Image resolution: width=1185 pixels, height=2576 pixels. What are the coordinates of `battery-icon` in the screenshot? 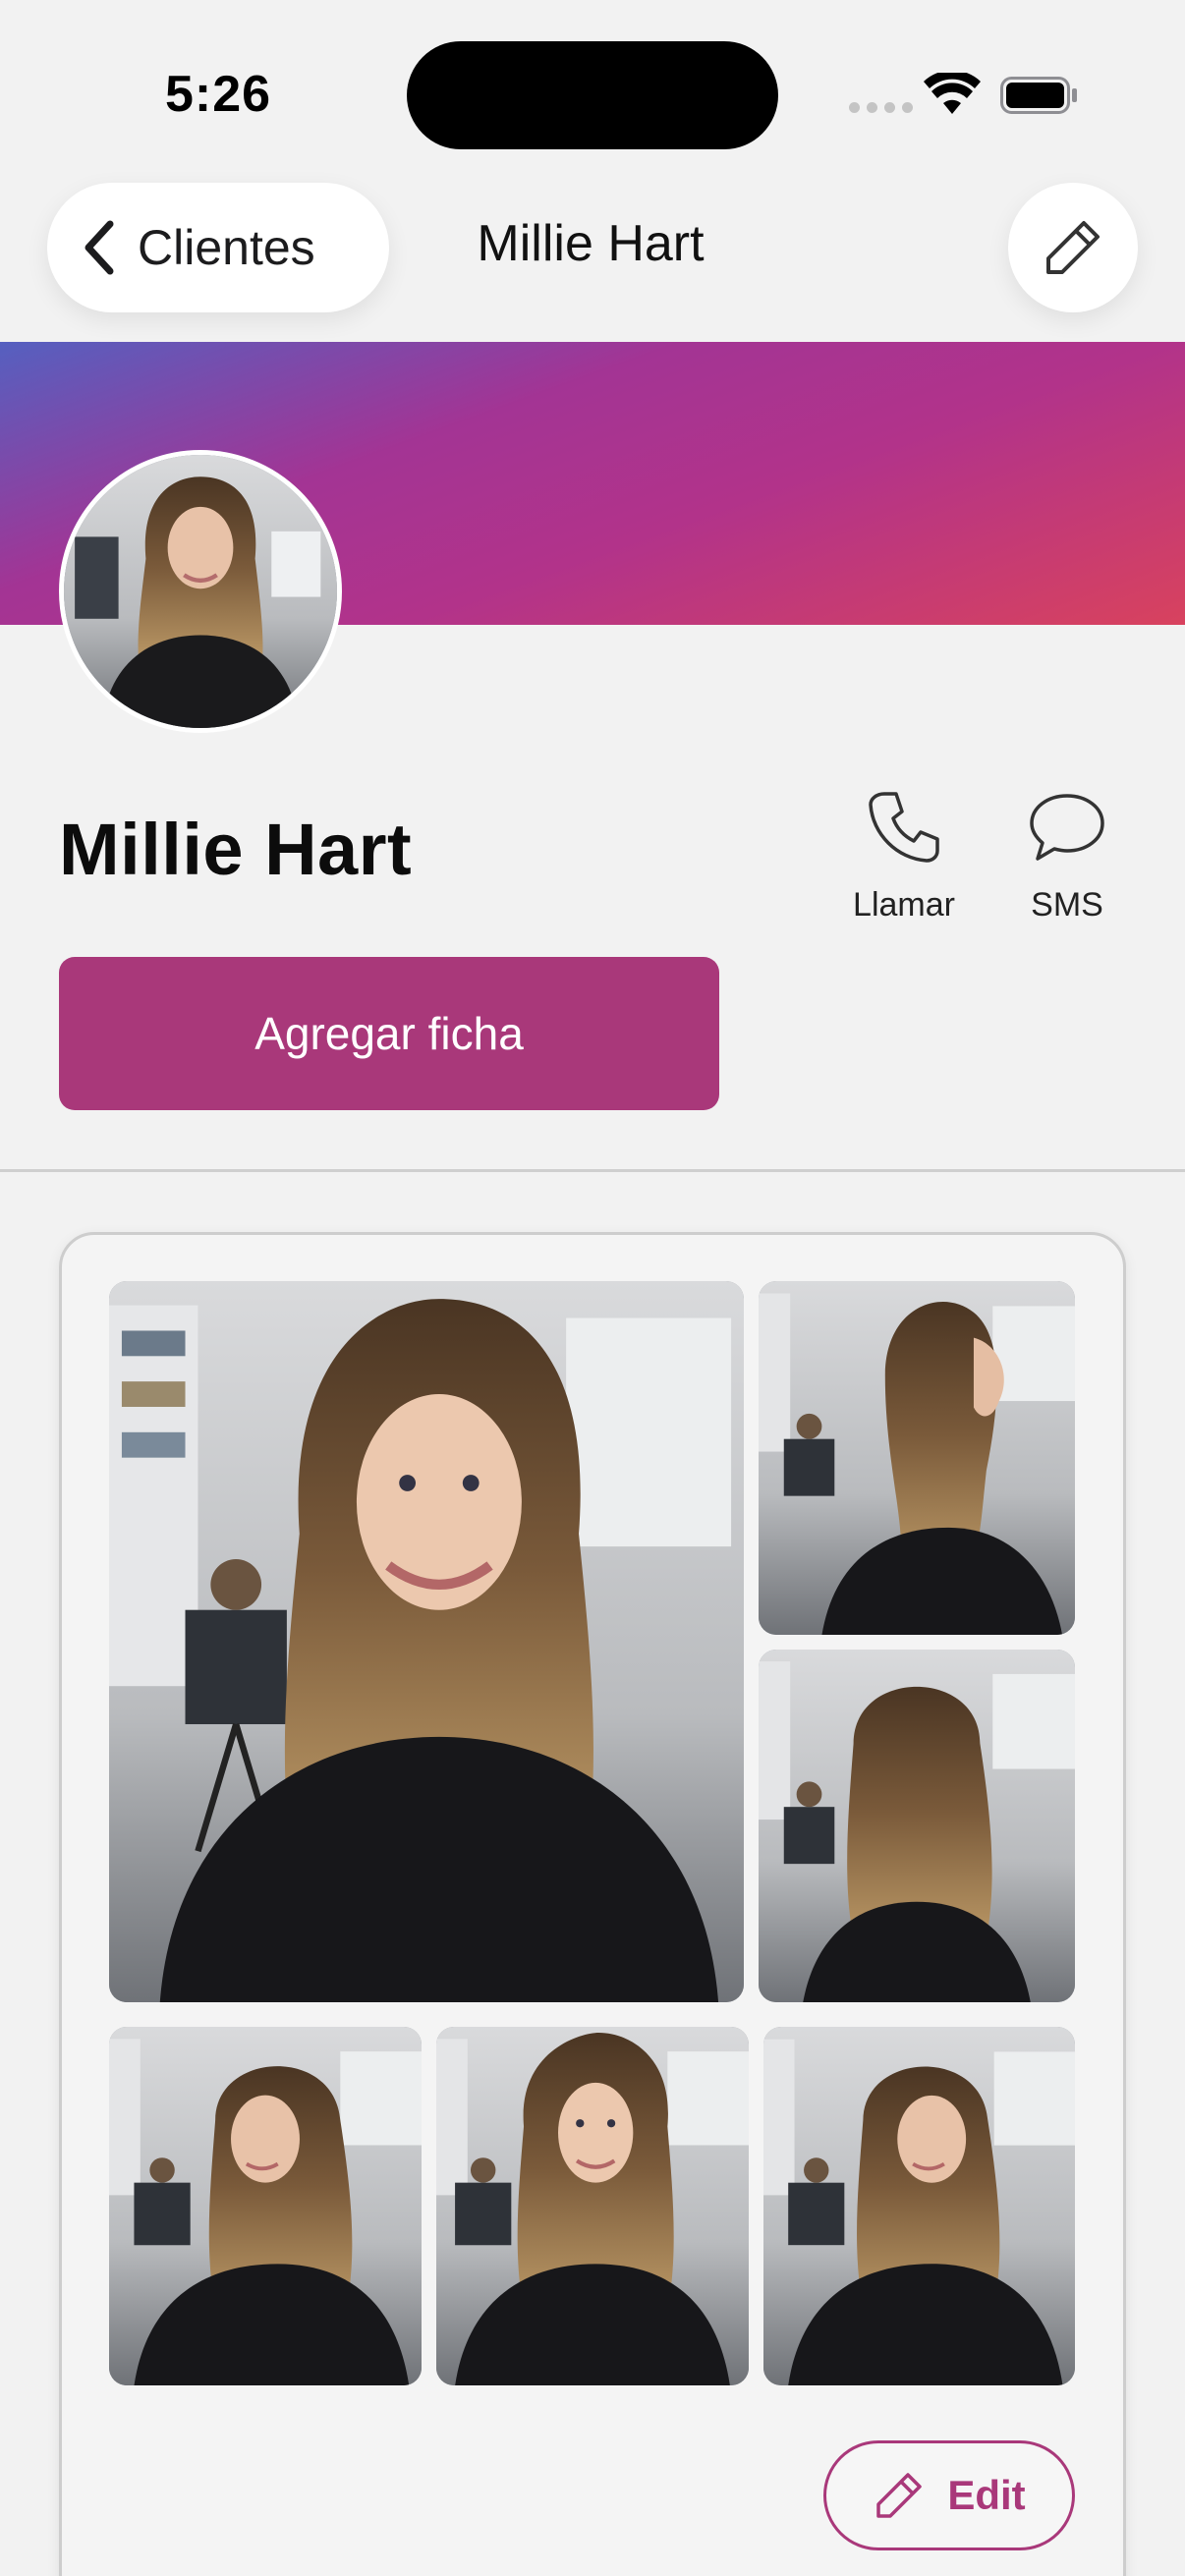 It's located at (1038, 95).